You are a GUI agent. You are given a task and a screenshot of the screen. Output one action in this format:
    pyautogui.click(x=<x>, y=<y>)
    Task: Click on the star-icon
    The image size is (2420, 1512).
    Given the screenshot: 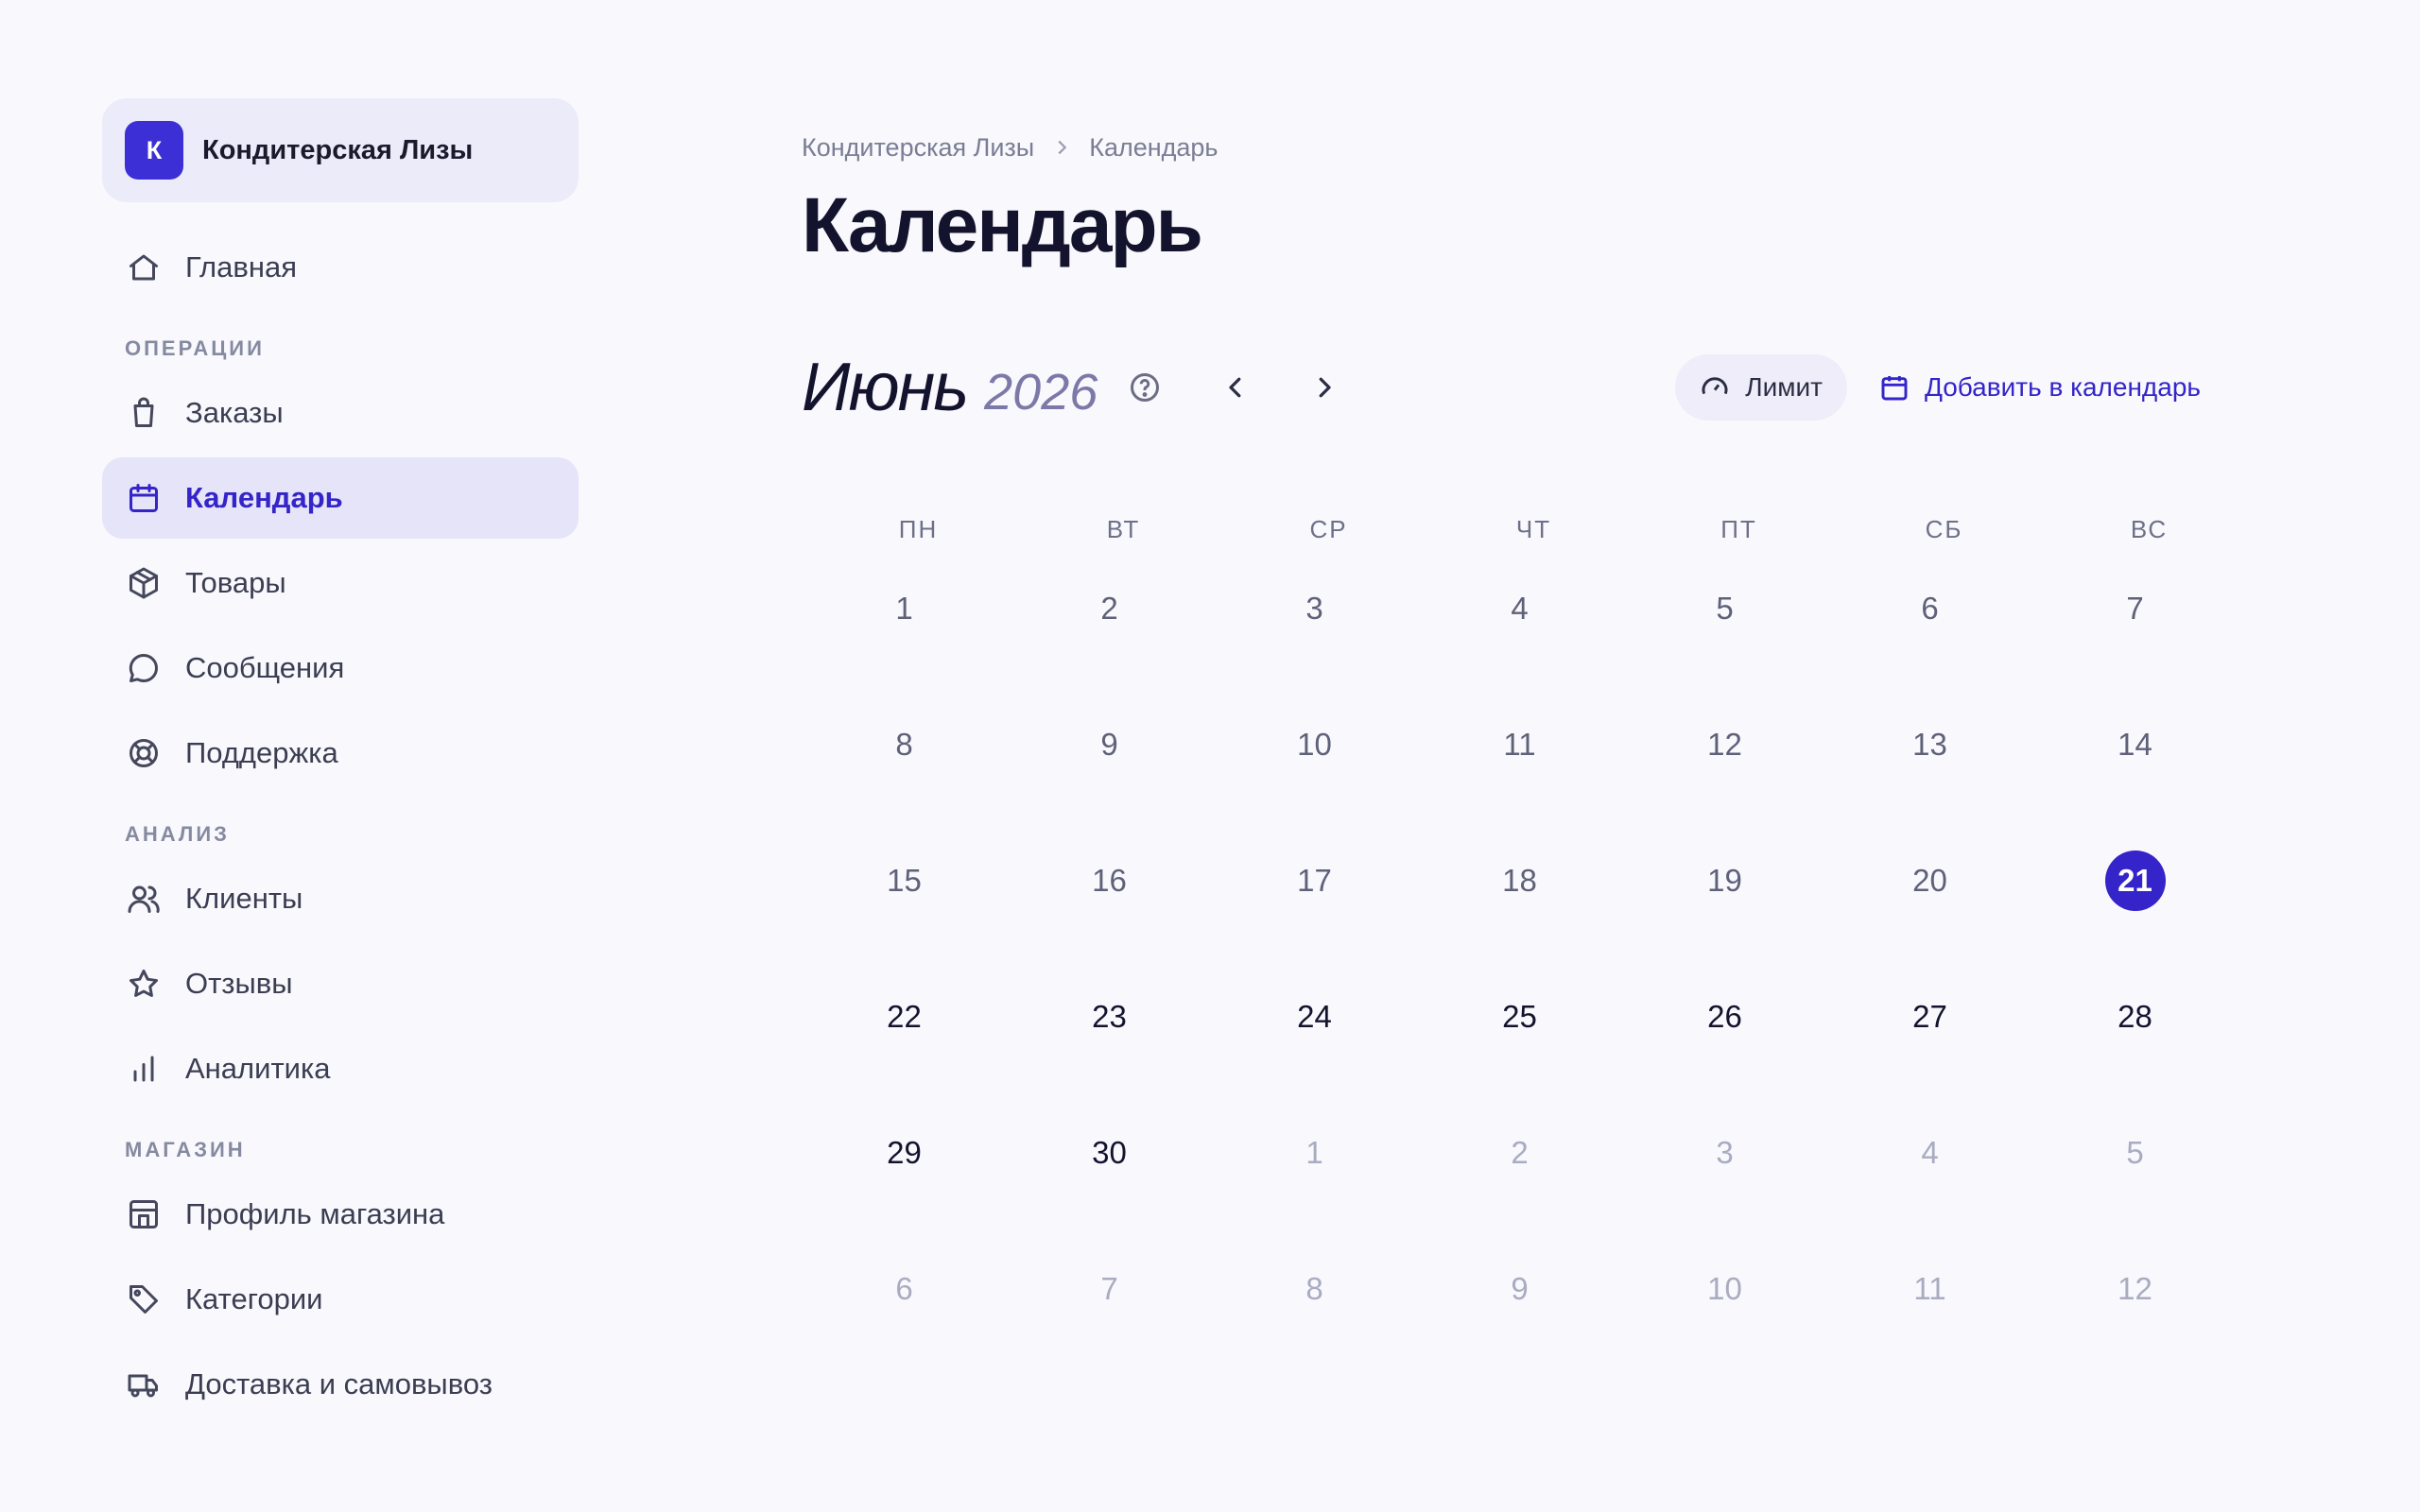 What is the action you would take?
    pyautogui.click(x=144, y=984)
    